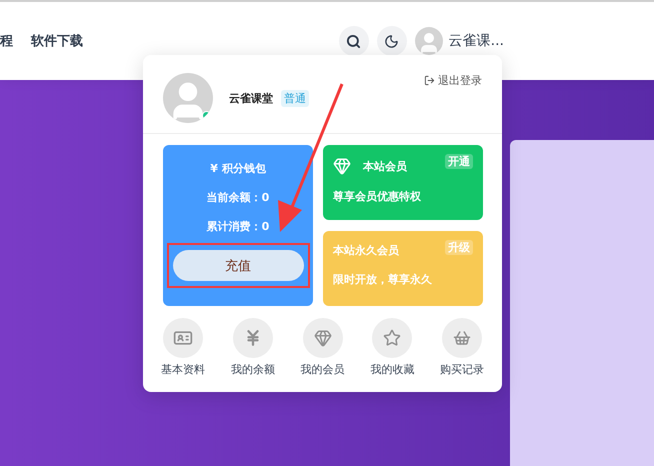 This screenshot has width=654, height=466. What do you see at coordinates (453, 80) in the screenshot?
I see `logout-link: 退出登录` at bounding box center [453, 80].